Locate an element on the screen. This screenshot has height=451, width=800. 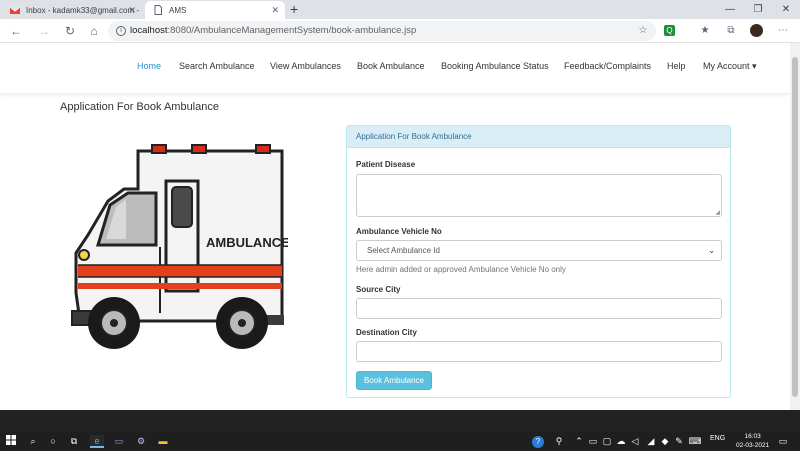
new-tab-button: + is located at coordinates (294, 9).